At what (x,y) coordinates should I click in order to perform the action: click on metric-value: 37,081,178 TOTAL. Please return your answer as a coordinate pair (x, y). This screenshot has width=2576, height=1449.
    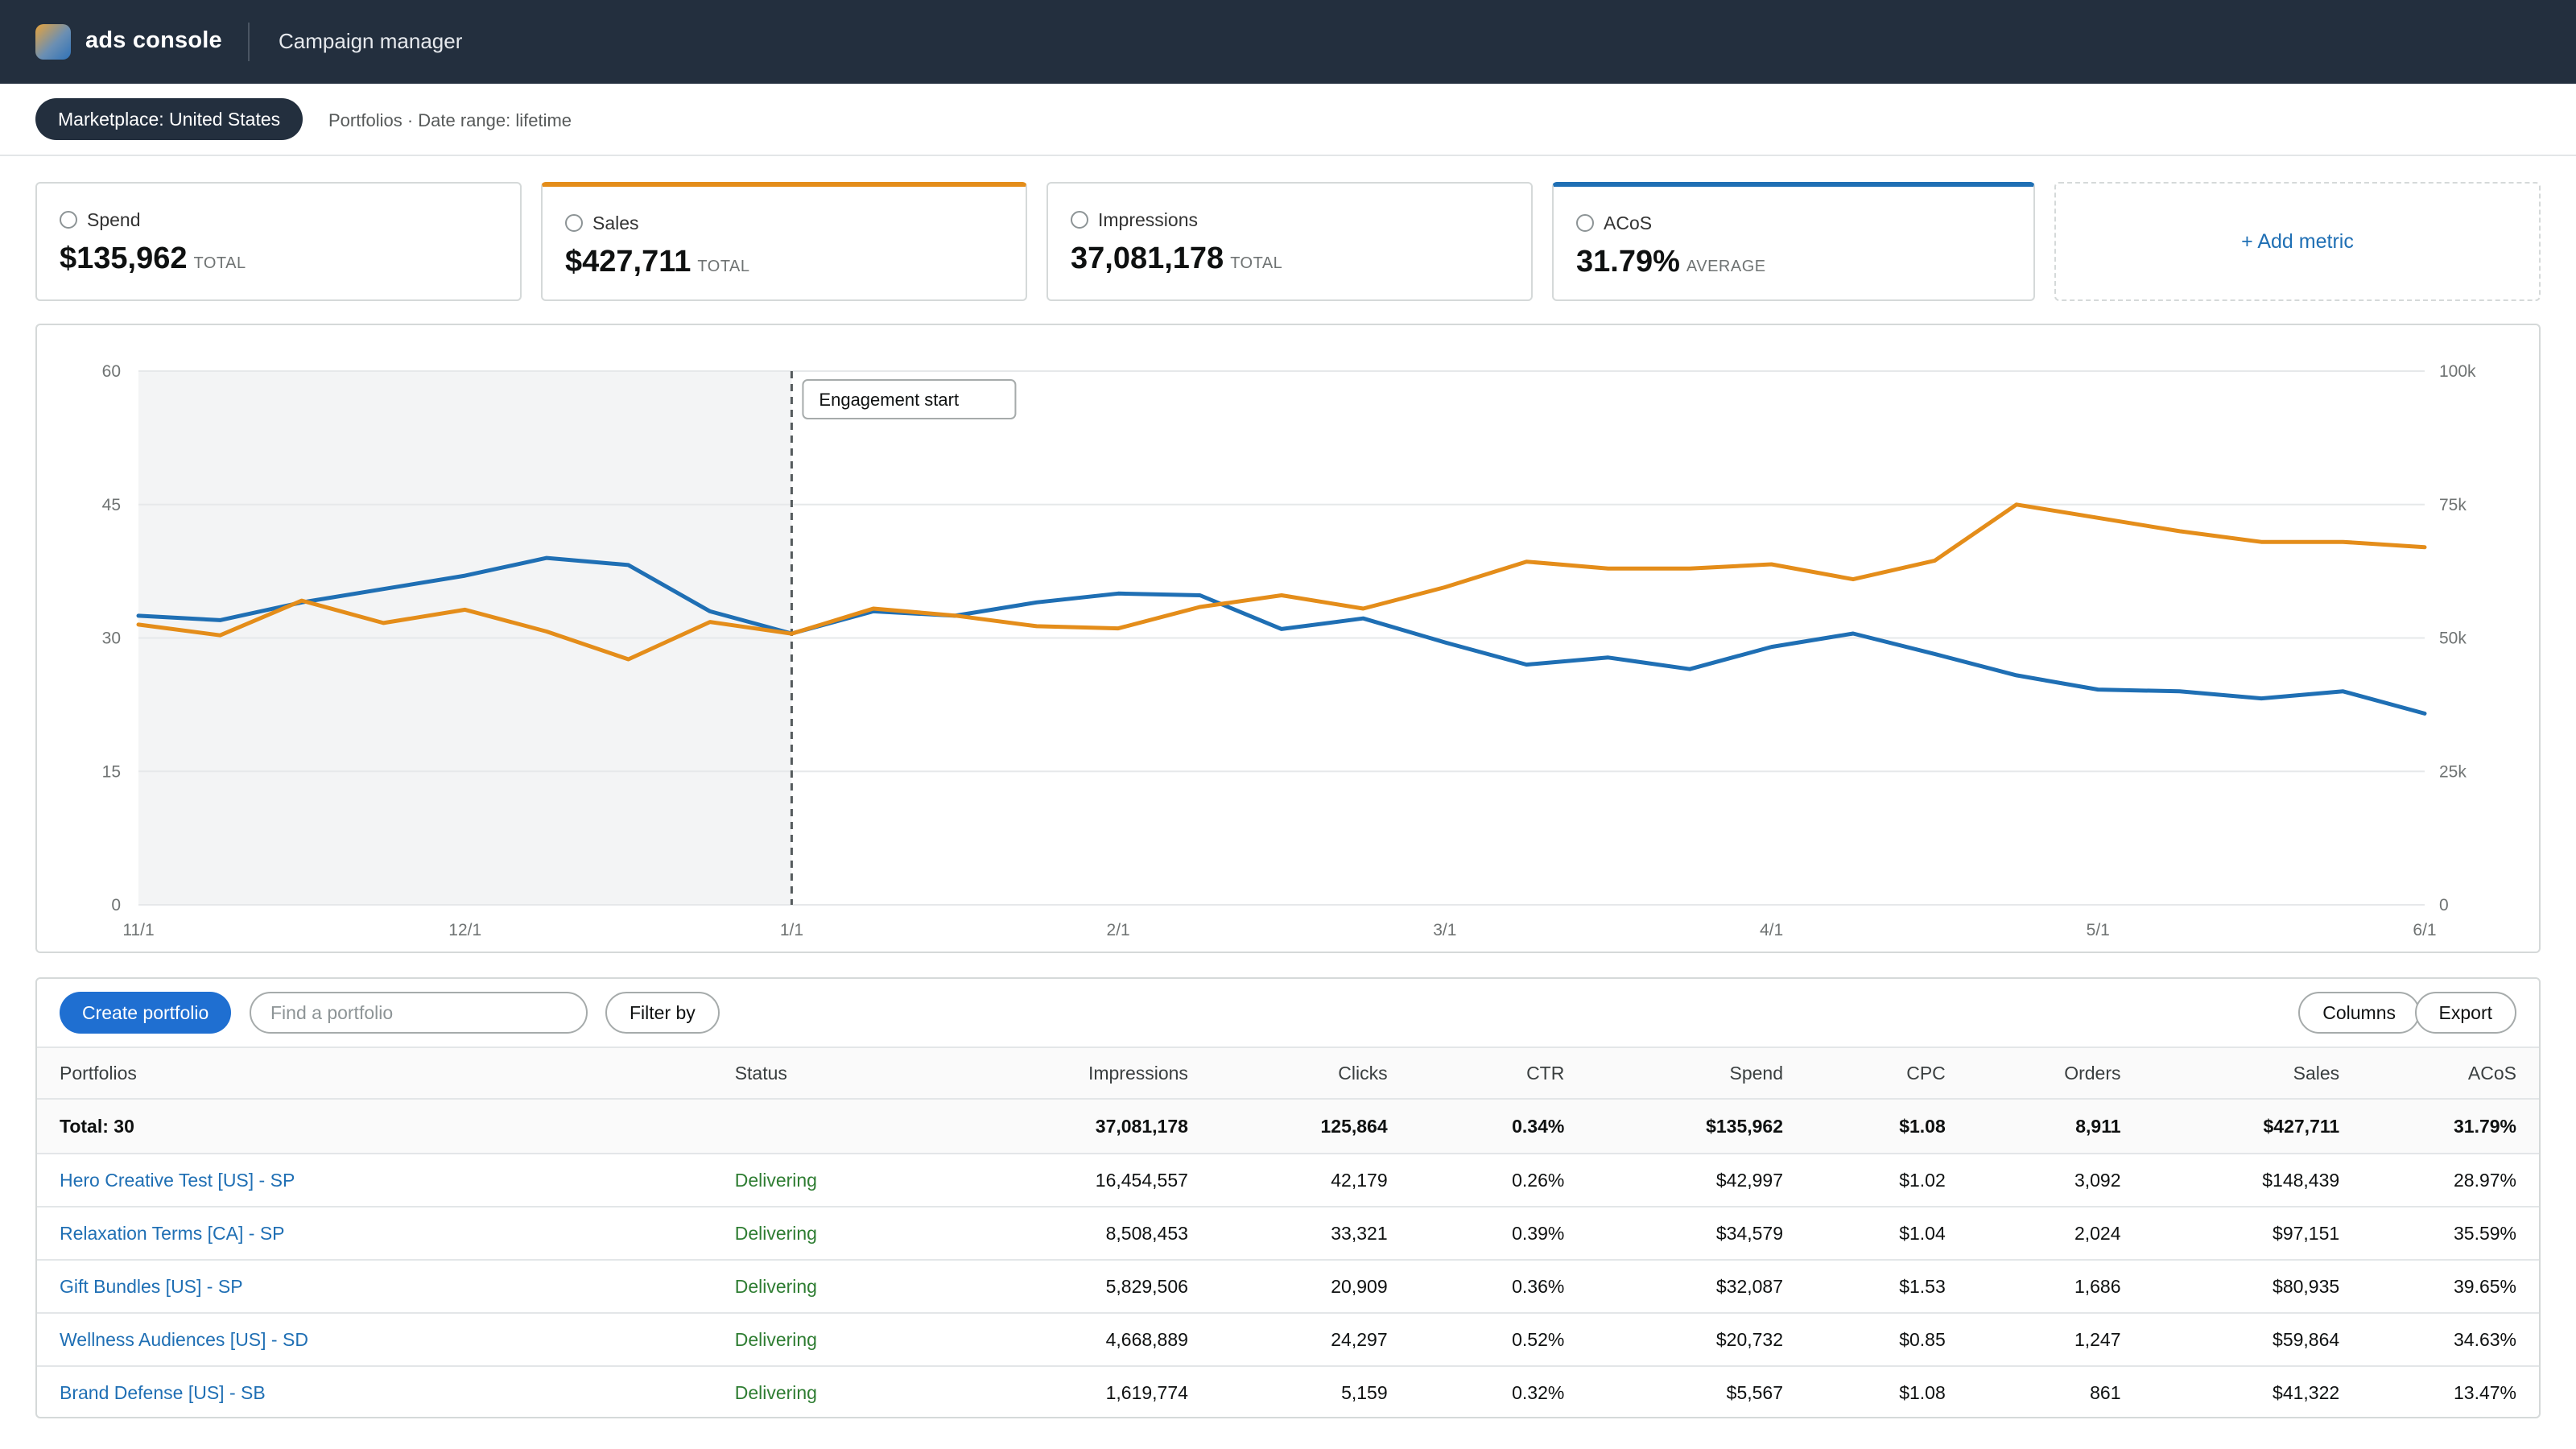
    Looking at the image, I should click on (1177, 258).